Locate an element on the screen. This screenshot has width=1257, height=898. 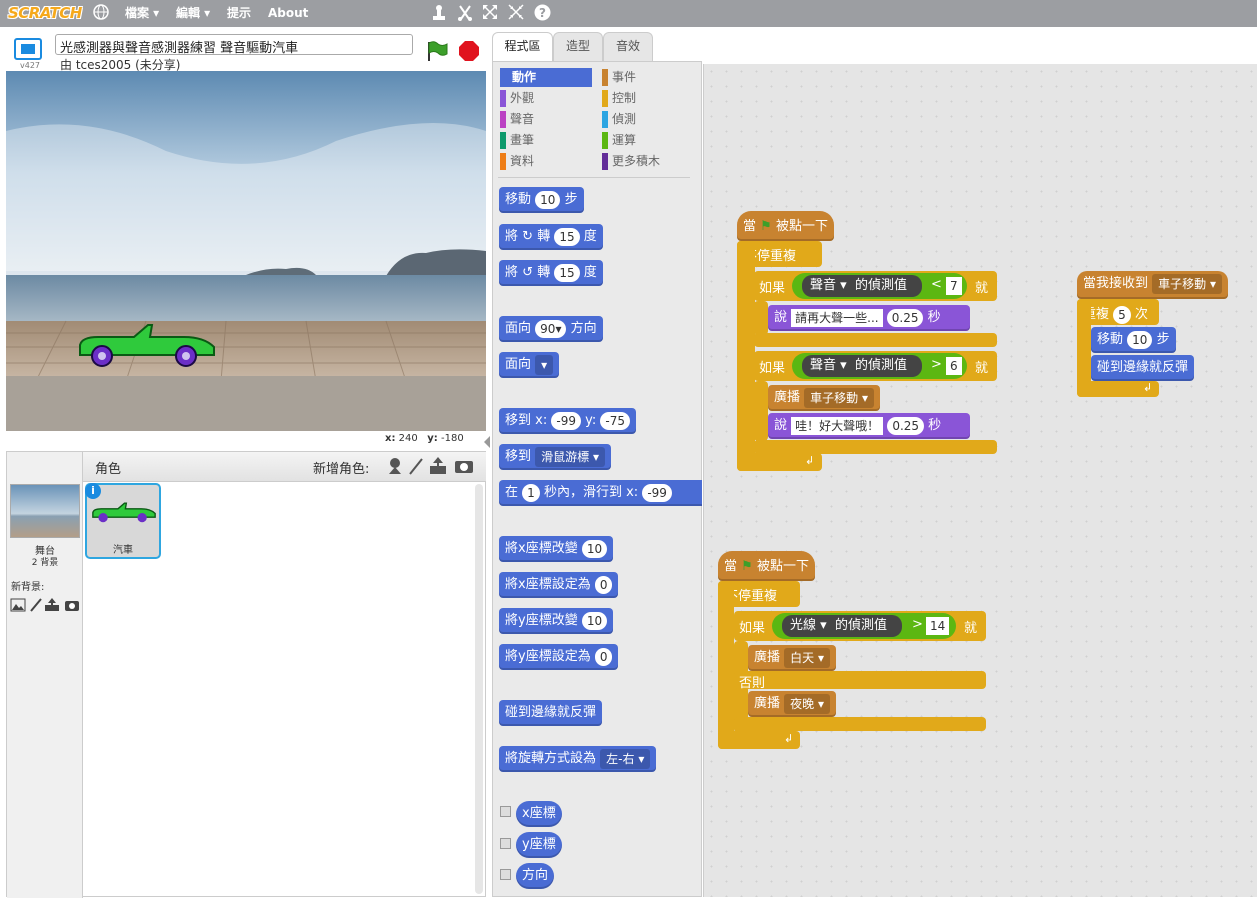
category-events: 事件 is located at coordinates (648, 77).